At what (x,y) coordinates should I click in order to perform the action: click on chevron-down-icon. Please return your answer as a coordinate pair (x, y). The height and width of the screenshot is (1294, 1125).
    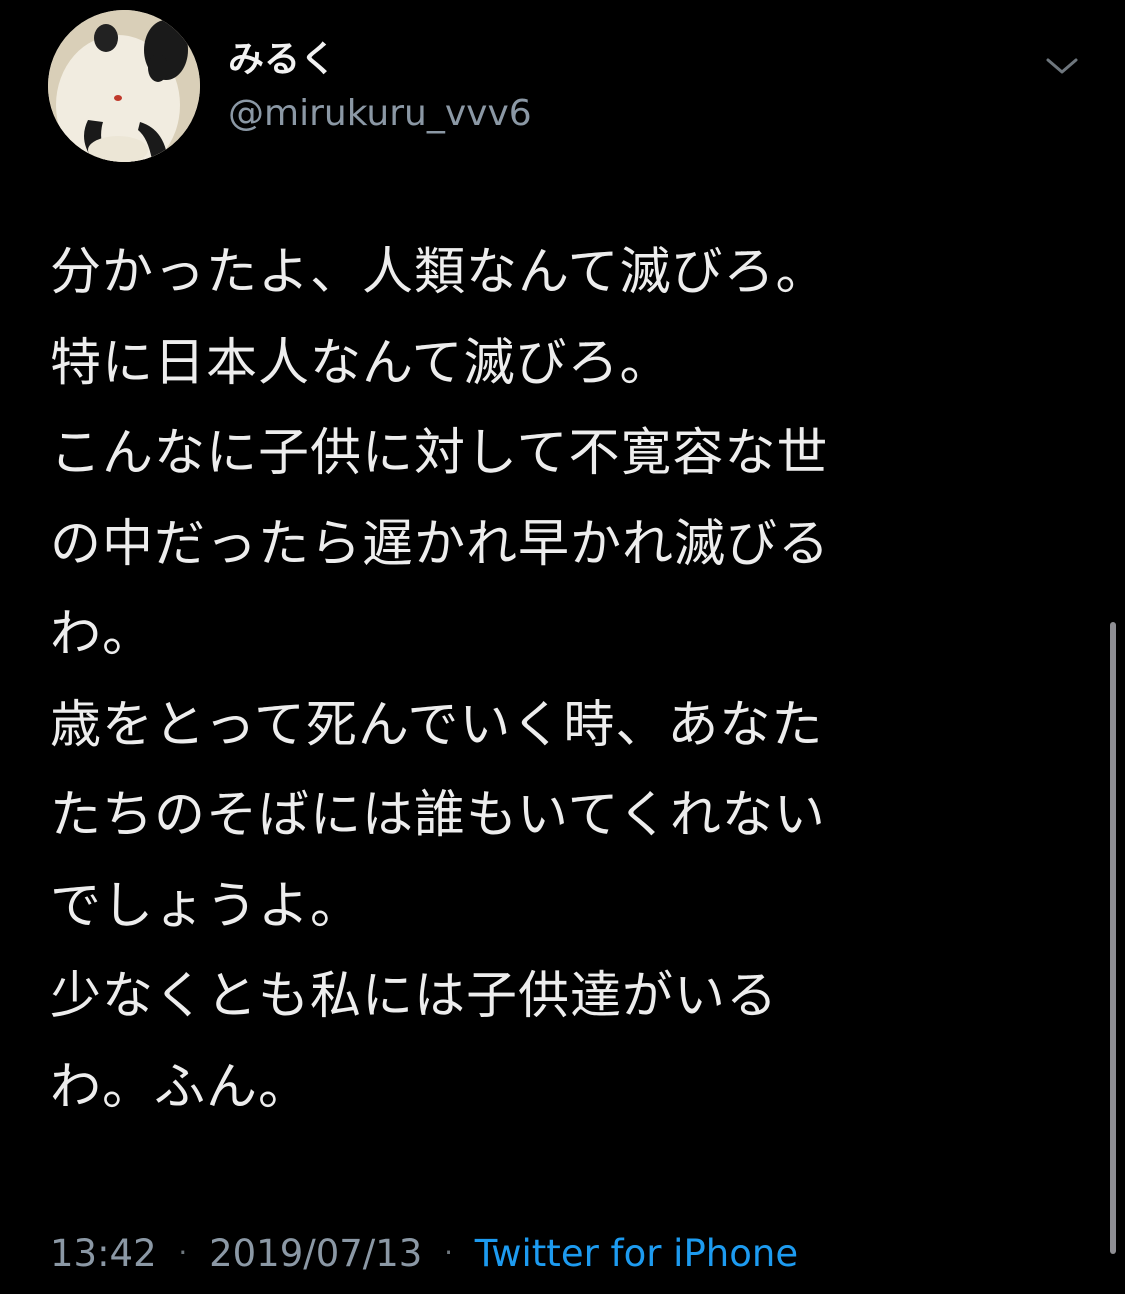
    Looking at the image, I should click on (1062, 66).